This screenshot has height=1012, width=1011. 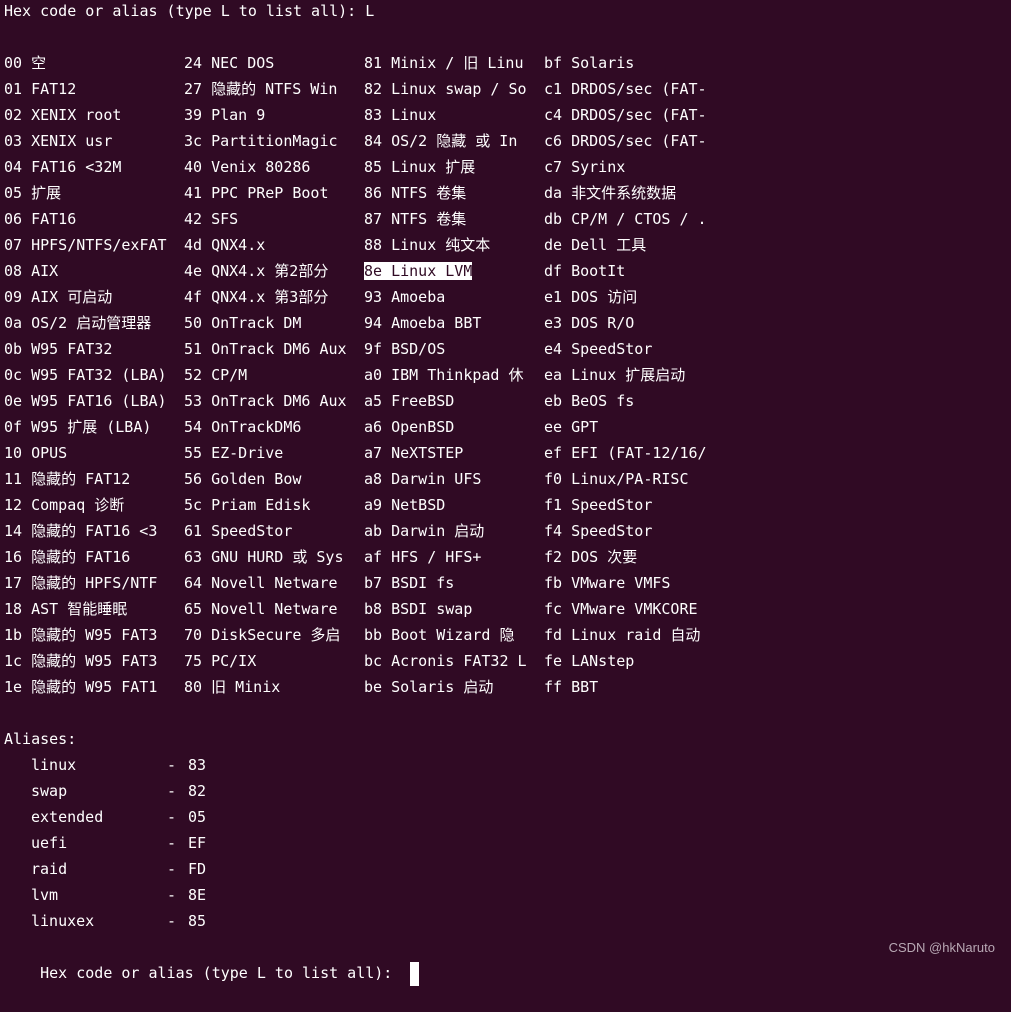 I want to click on partition-code: f2, so click(x=553, y=557).